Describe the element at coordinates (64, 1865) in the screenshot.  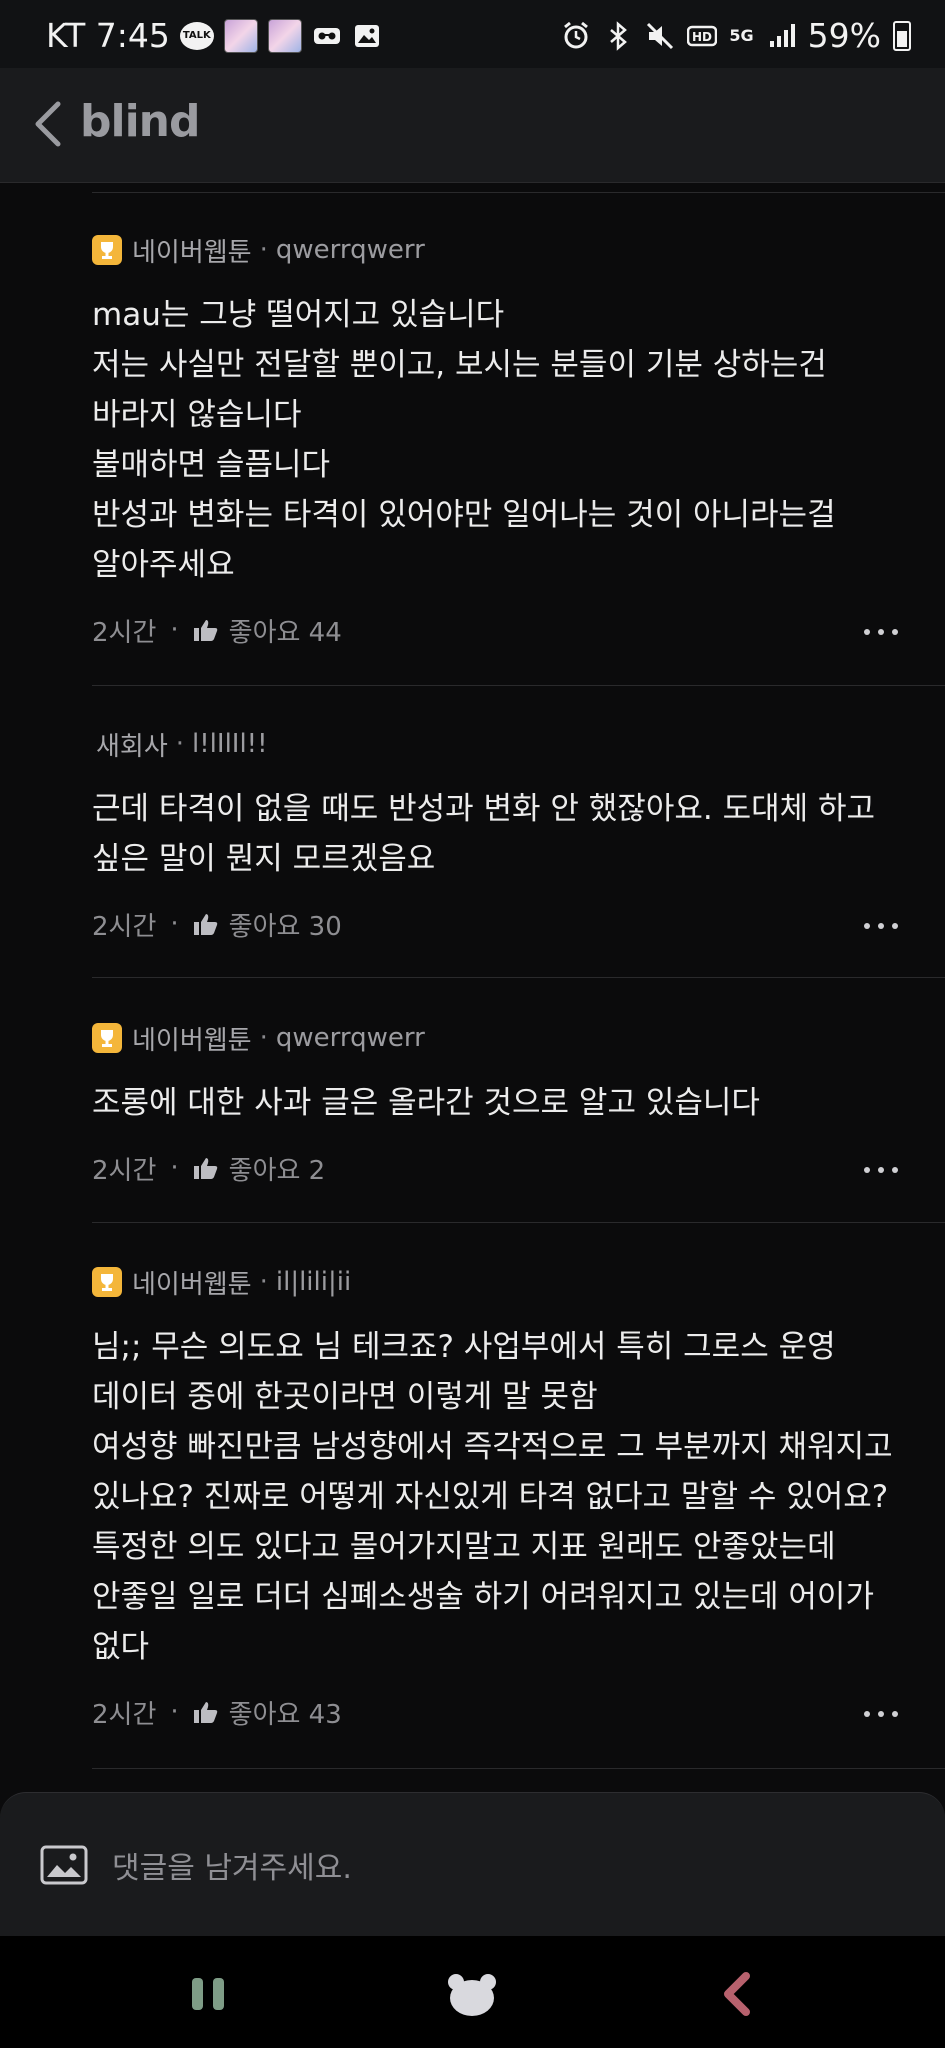
I see `attach-image-icon` at that location.